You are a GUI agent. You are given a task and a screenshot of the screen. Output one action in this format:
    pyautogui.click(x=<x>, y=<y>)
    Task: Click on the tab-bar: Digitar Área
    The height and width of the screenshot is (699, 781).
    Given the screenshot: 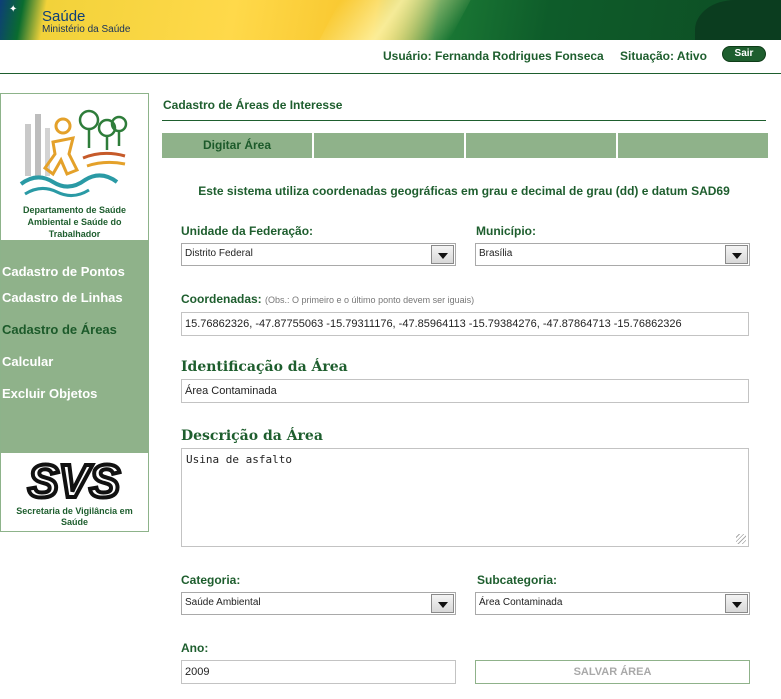 What is the action you would take?
    pyautogui.click(x=465, y=145)
    